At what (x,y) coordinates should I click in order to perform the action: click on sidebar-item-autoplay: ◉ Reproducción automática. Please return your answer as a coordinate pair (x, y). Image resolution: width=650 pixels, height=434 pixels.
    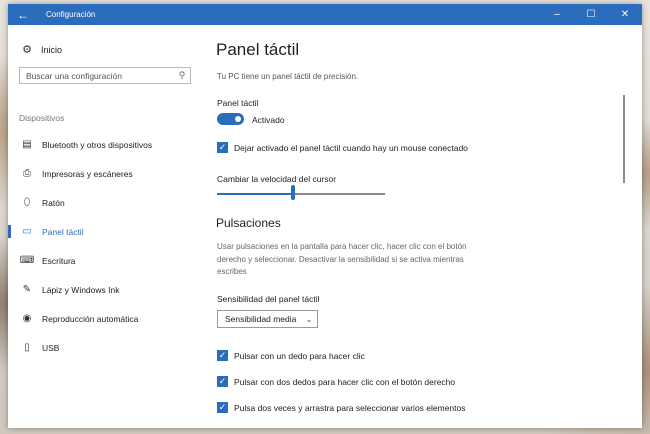
    Looking at the image, I should click on (104, 318).